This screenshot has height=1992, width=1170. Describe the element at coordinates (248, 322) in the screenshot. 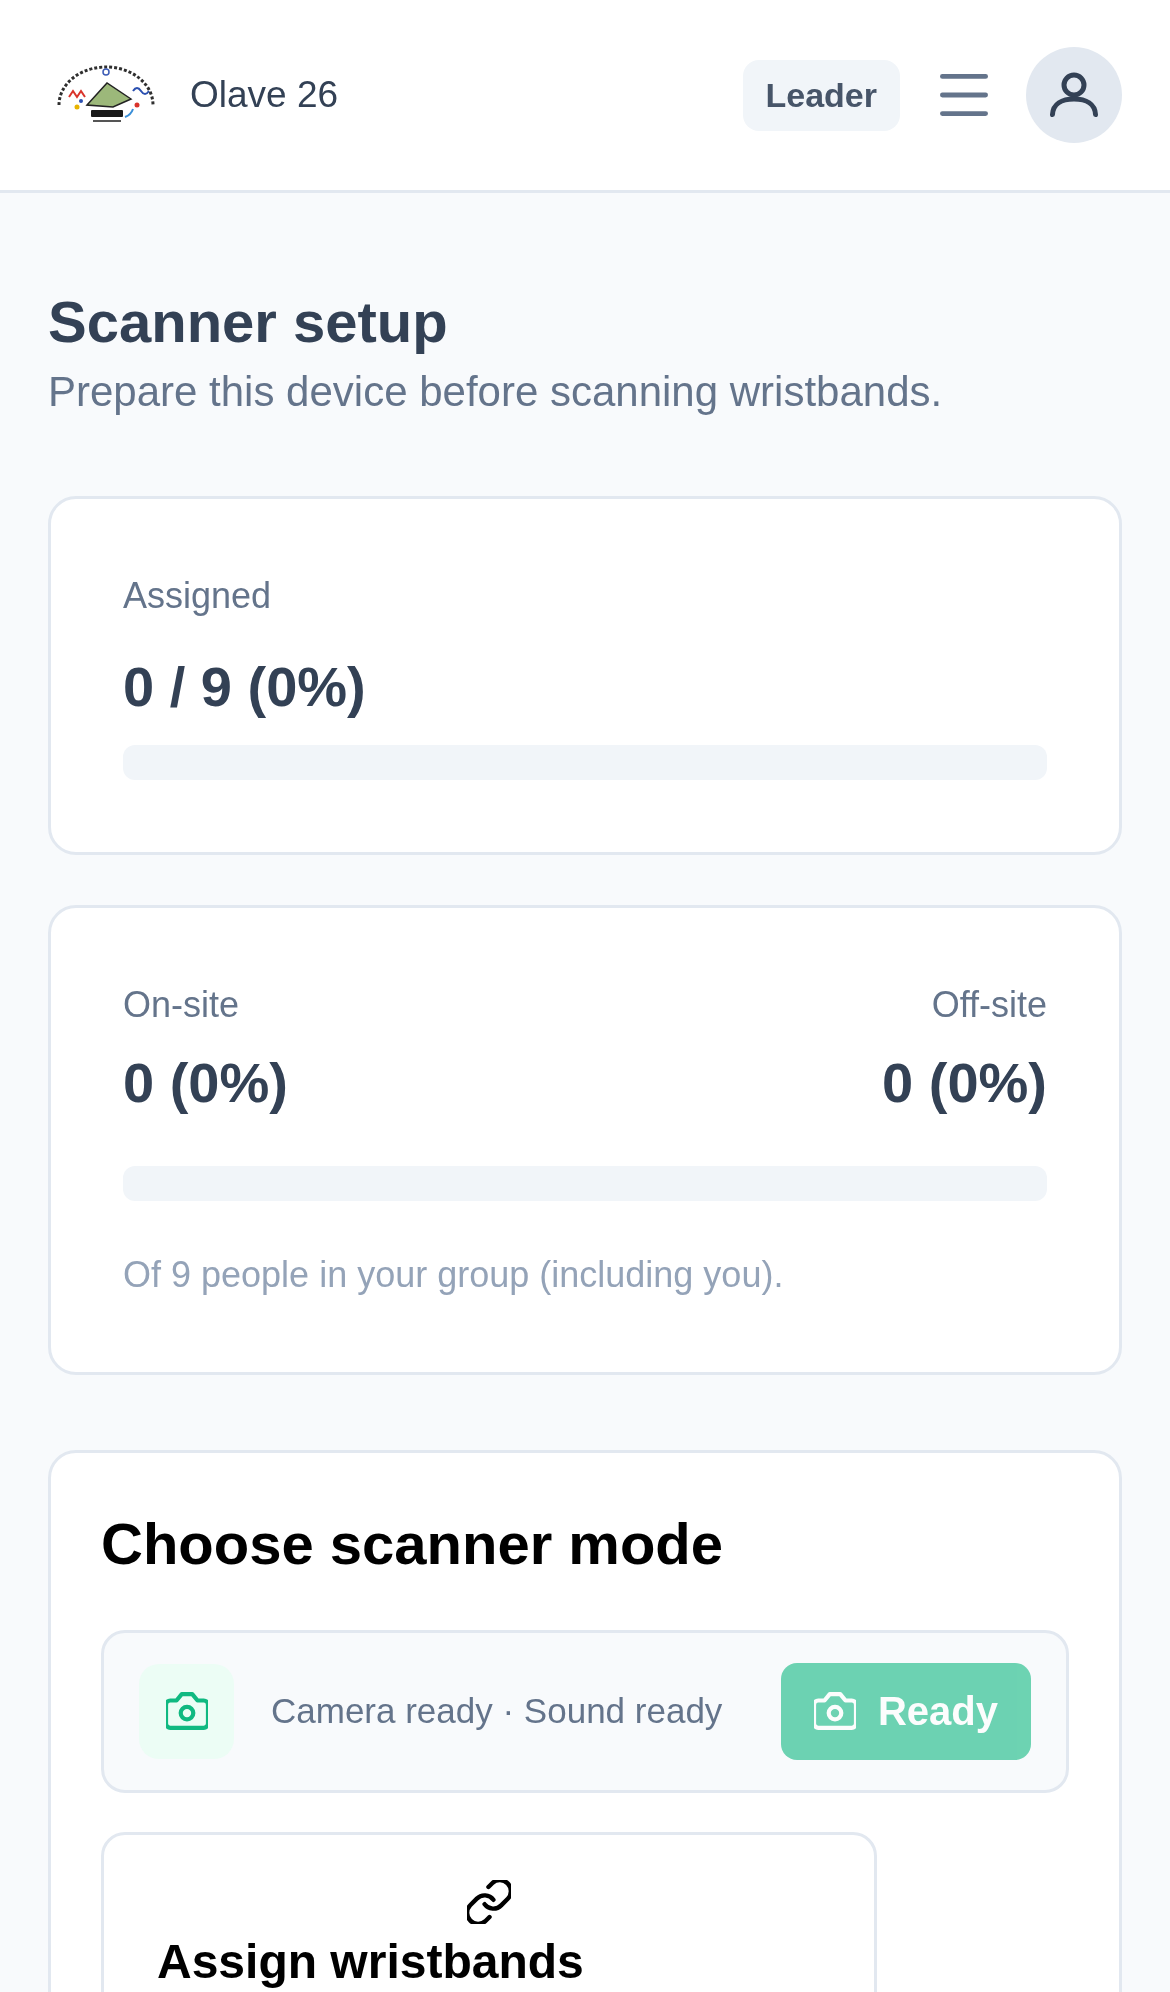

I see `page-title: Scanner setup` at that location.